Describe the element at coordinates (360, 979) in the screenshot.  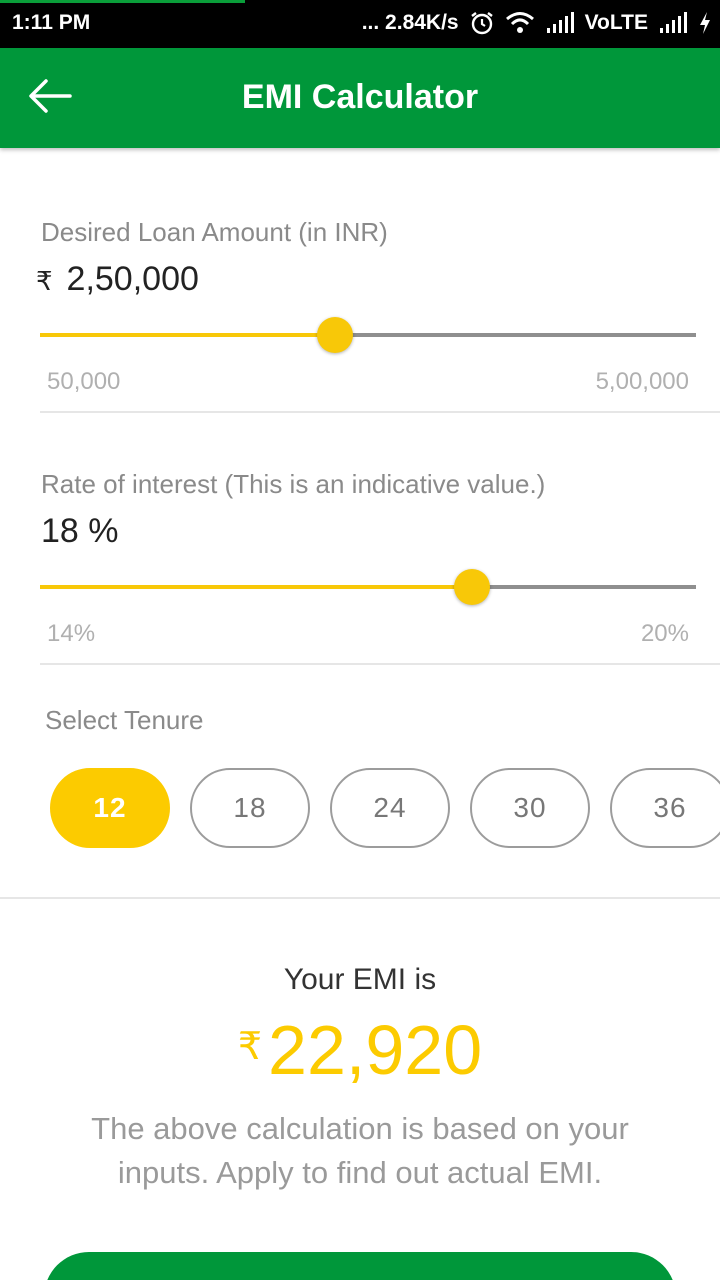
I see `emi-label: Your EMI is` at that location.